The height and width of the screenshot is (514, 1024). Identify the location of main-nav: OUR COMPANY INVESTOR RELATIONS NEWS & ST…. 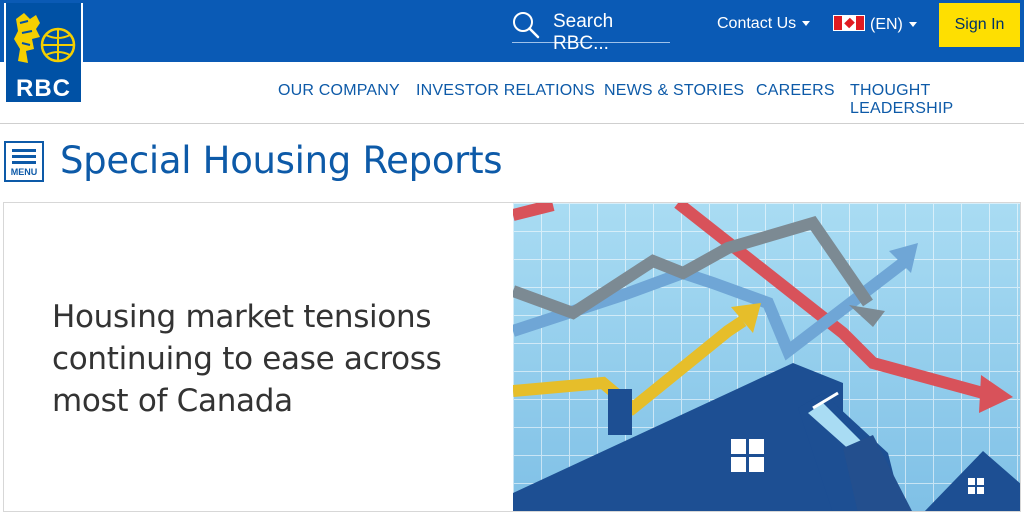
(512, 93).